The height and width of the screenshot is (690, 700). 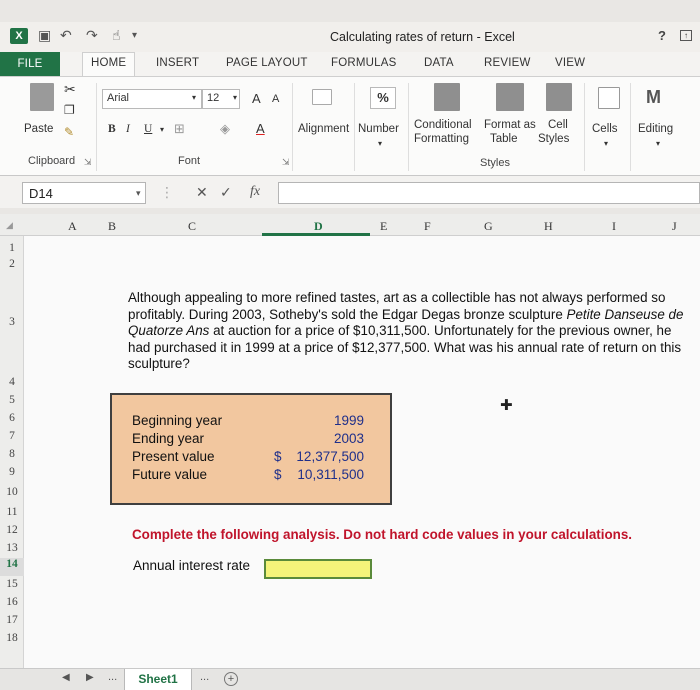 I want to click on present-value-value: 12,377,500, so click(x=330, y=456).